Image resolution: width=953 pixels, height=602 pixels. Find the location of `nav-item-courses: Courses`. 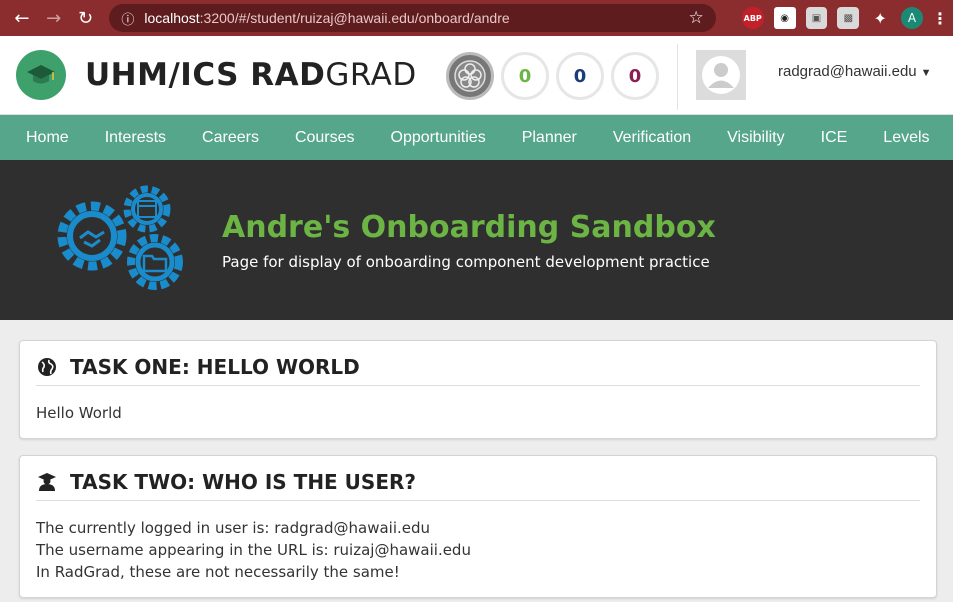

nav-item-courses: Courses is located at coordinates (325, 138).